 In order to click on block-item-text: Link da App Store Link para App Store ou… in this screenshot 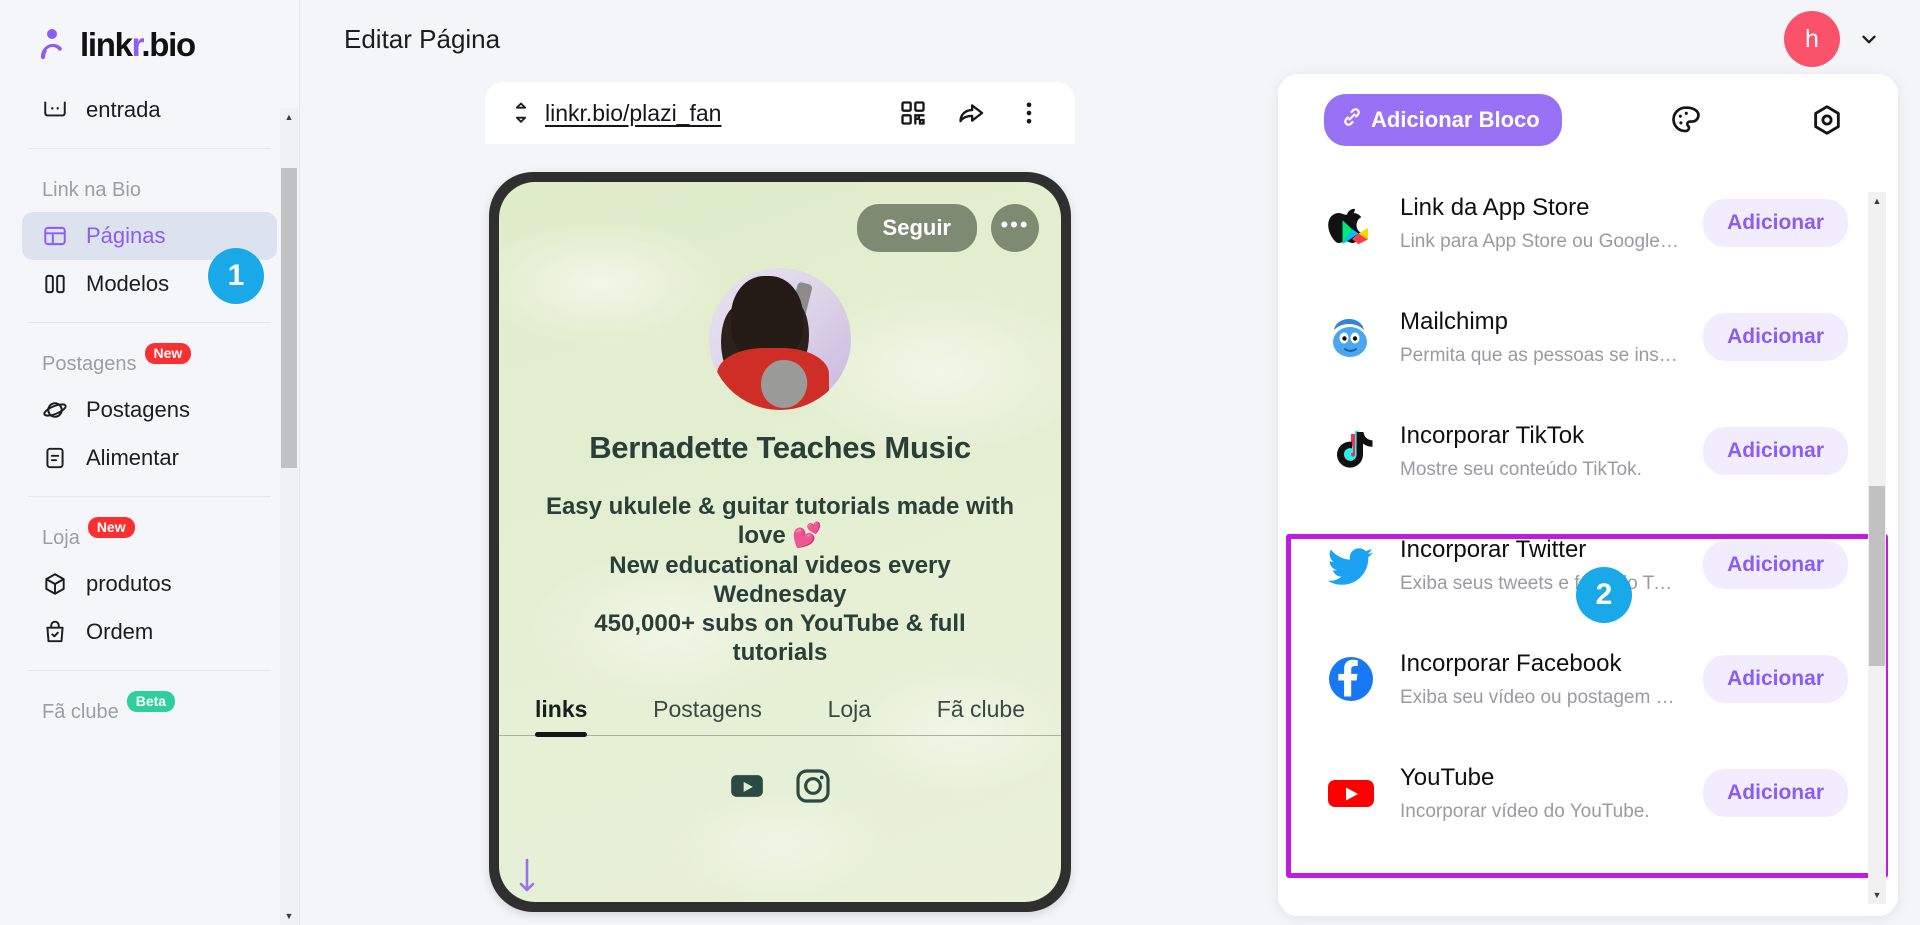, I will do `click(1540, 223)`.